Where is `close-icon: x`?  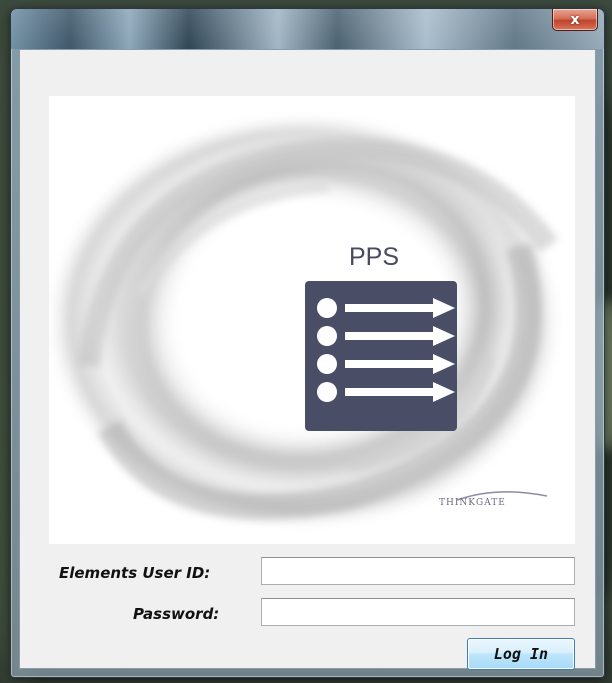
close-icon: x is located at coordinates (575, 19).